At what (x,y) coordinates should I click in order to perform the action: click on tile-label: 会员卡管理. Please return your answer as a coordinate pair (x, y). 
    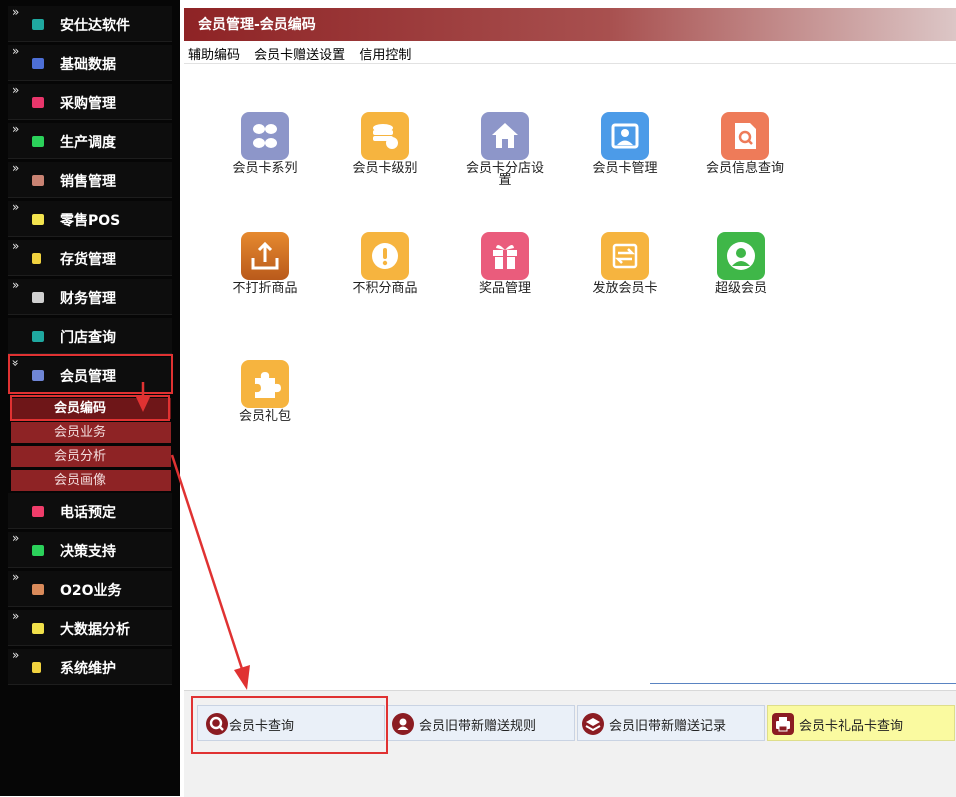
    Looking at the image, I should click on (625, 168).